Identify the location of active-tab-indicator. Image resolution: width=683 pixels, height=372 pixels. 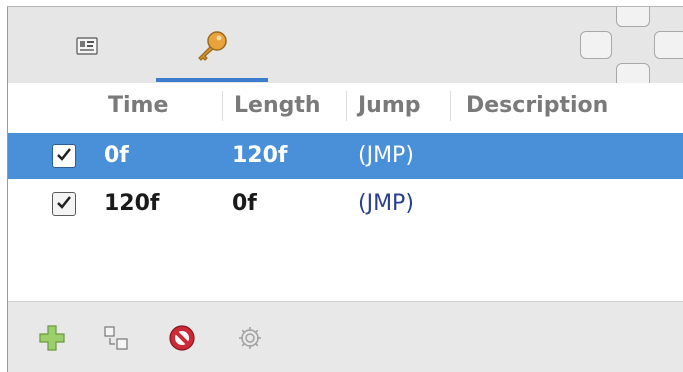
(212, 80).